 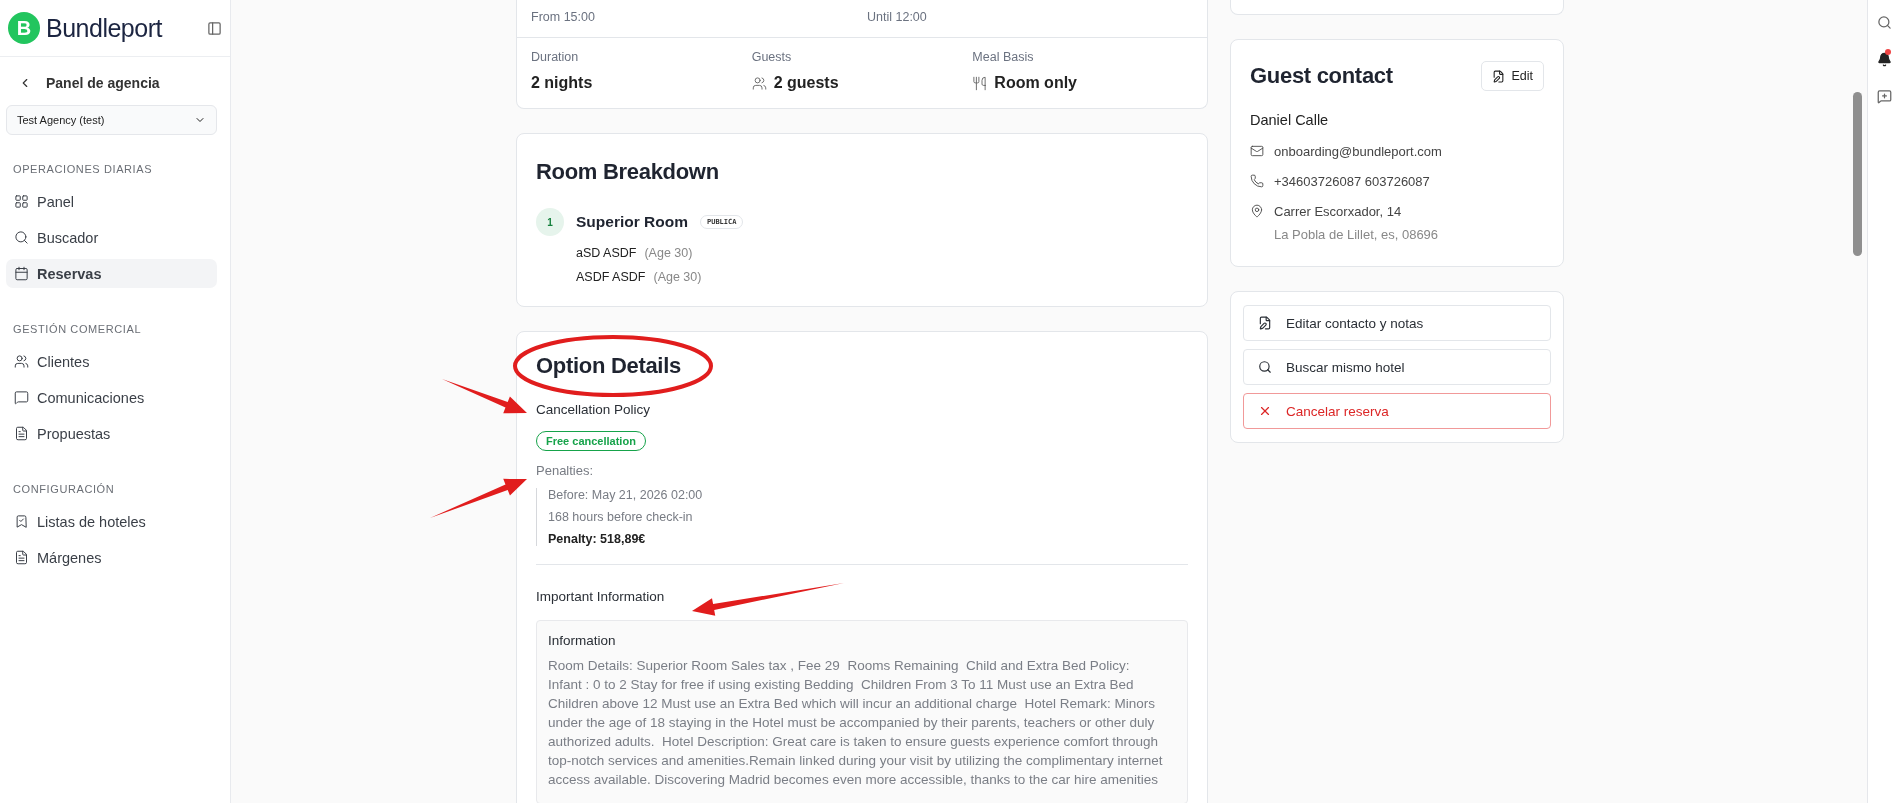 I want to click on back-link: Panel de agencia, so click(x=115, y=74).